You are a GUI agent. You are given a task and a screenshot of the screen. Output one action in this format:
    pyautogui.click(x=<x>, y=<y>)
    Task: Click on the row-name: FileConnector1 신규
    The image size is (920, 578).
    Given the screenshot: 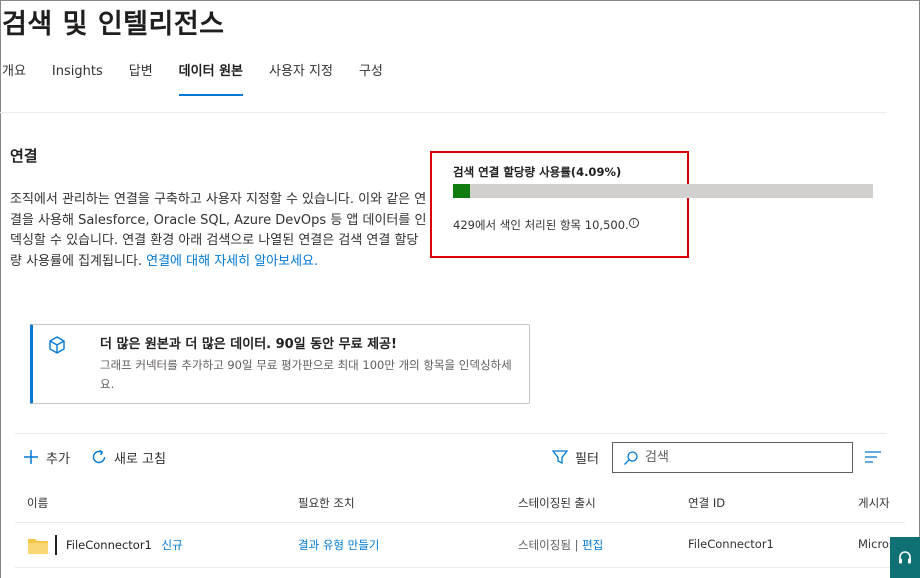 What is the action you would take?
    pyautogui.click(x=124, y=545)
    